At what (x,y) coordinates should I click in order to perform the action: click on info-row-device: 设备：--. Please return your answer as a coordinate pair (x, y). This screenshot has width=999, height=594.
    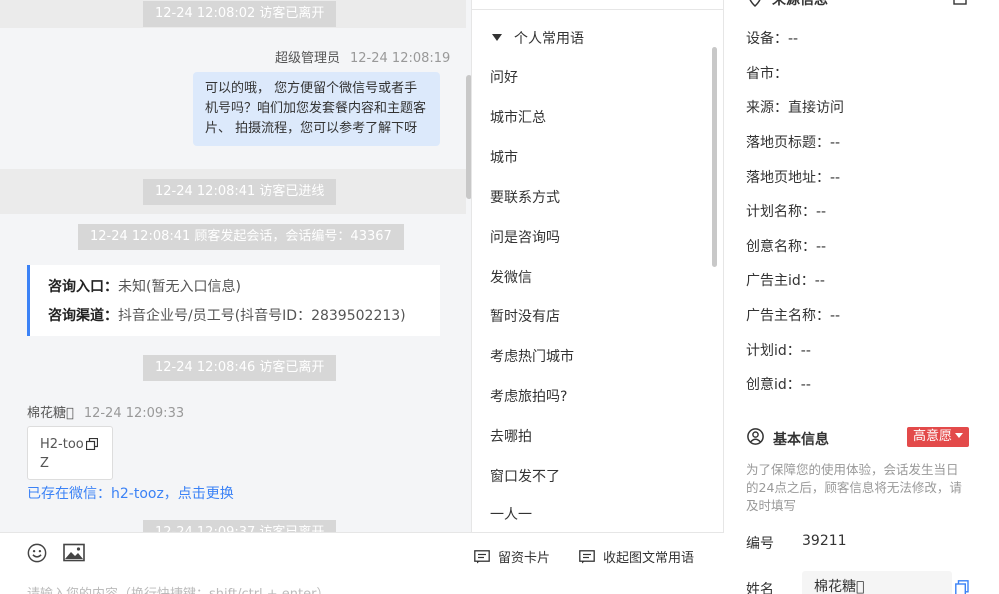
    Looking at the image, I should click on (772, 38).